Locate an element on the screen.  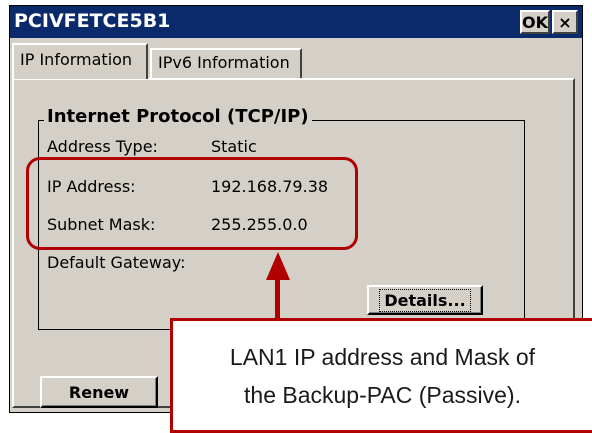
groupbox-title: Internet Protocol (TCP/IP) is located at coordinates (178, 116).